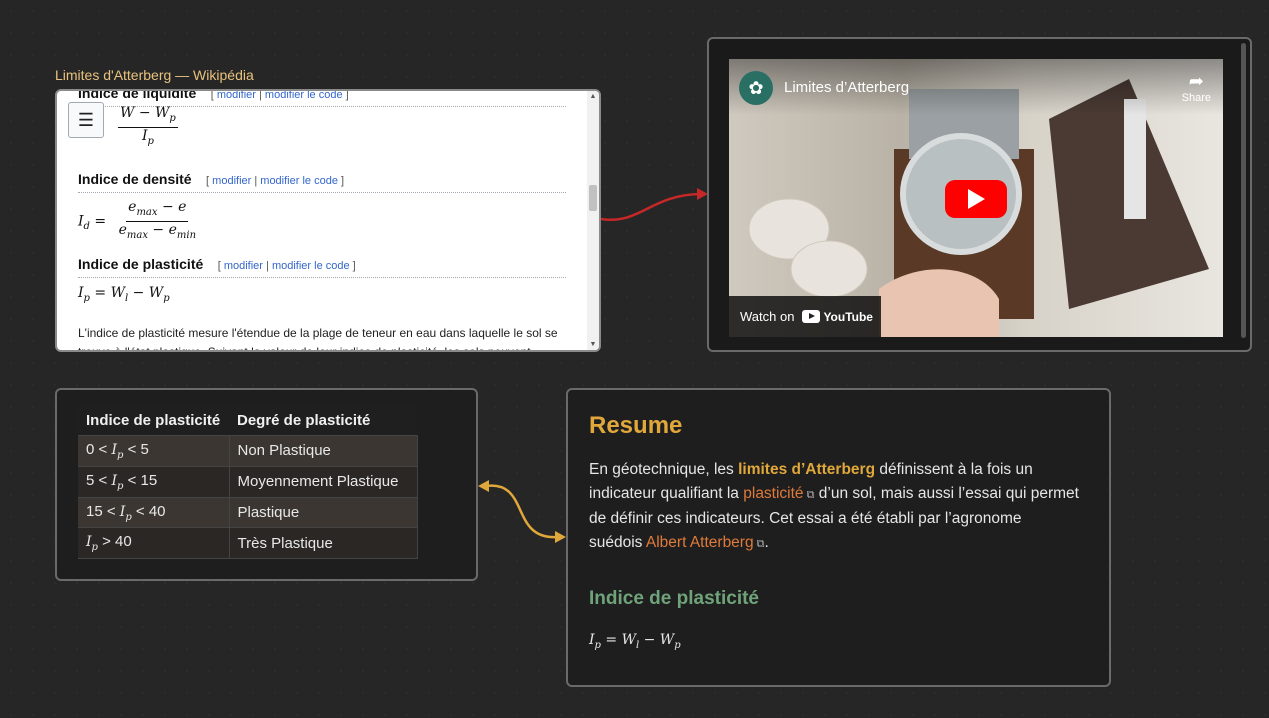 Image resolution: width=1269 pixels, height=718 pixels. Describe the element at coordinates (248, 513) in the screenshot. I see `table-row: 15 < Ip < 40 Plastique` at that location.